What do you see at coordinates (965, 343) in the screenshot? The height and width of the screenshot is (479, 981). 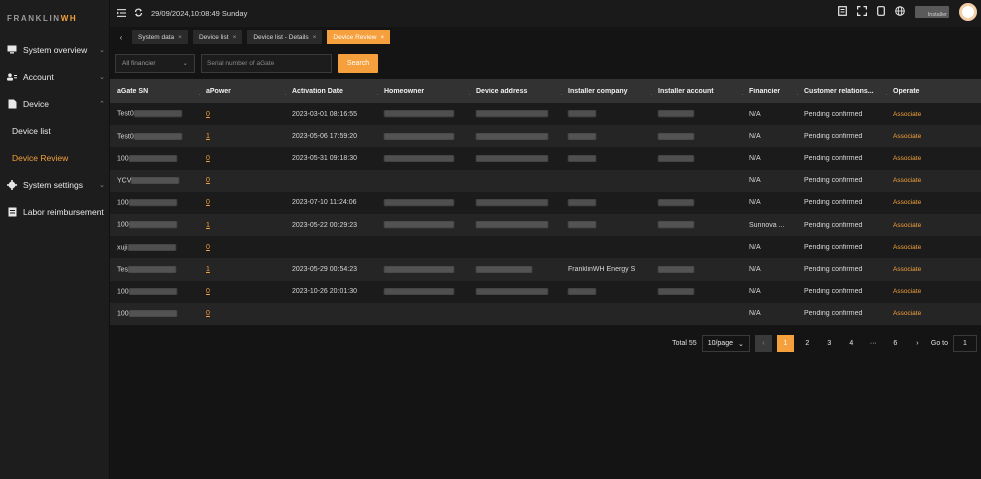 I see `goto-page-input: 1` at bounding box center [965, 343].